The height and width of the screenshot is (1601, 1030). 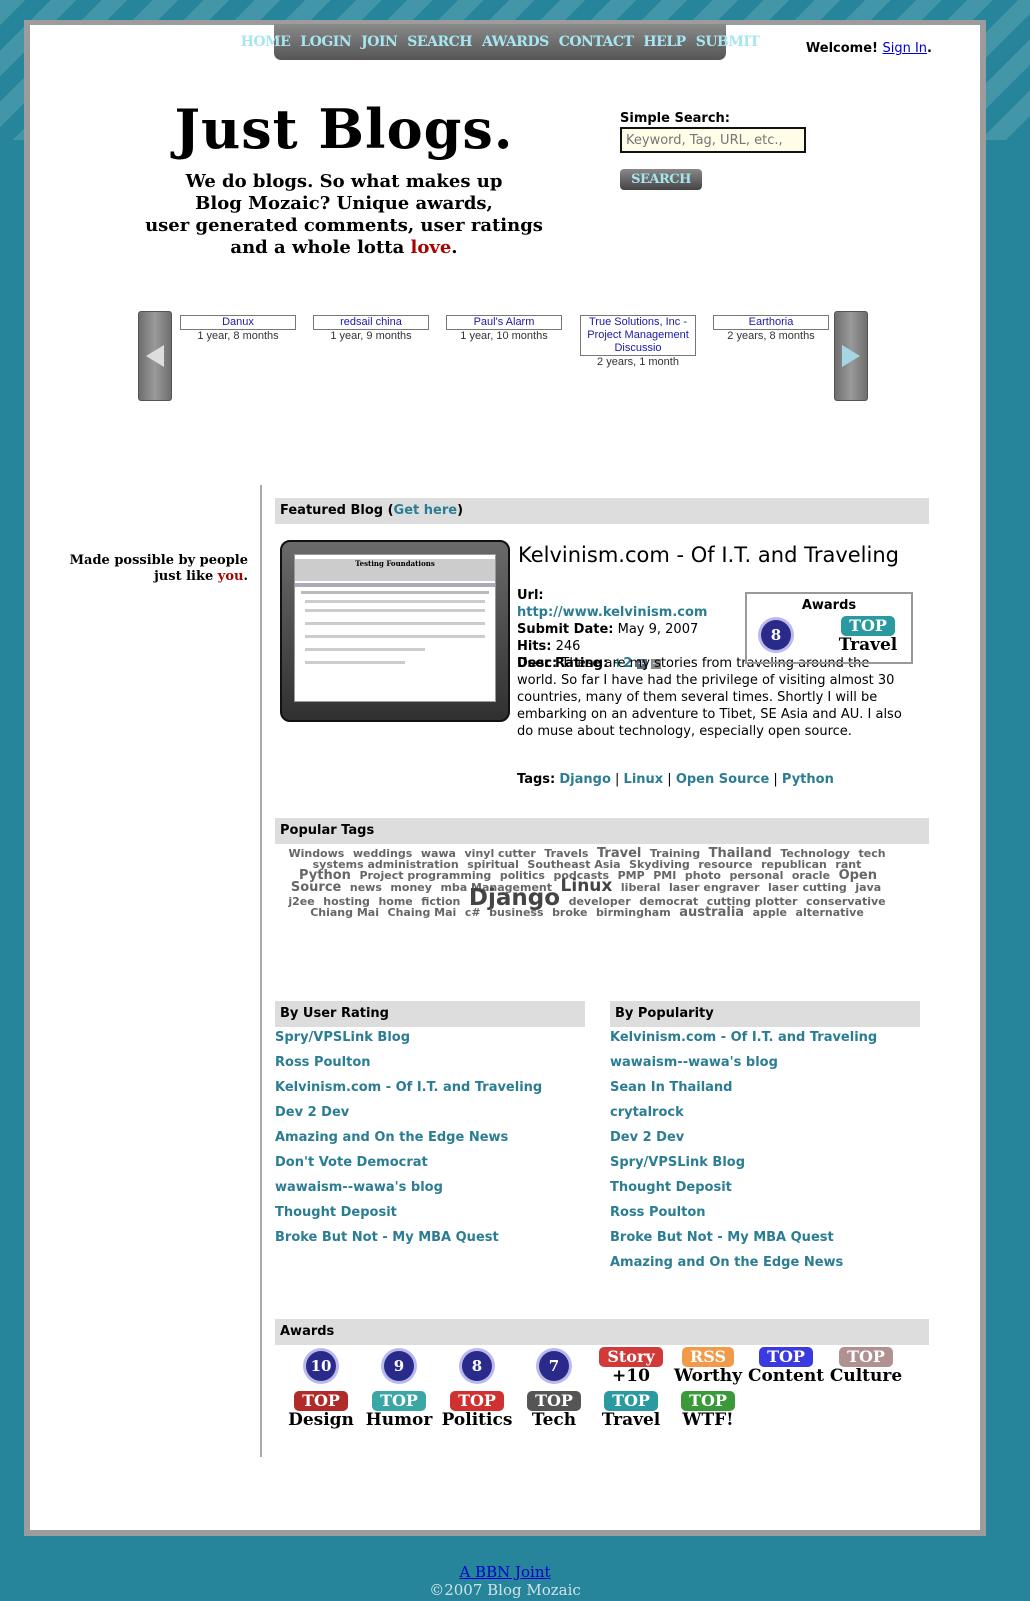 I want to click on featured-blog-thumbnail: Testing Foundations, so click(x=395, y=631).